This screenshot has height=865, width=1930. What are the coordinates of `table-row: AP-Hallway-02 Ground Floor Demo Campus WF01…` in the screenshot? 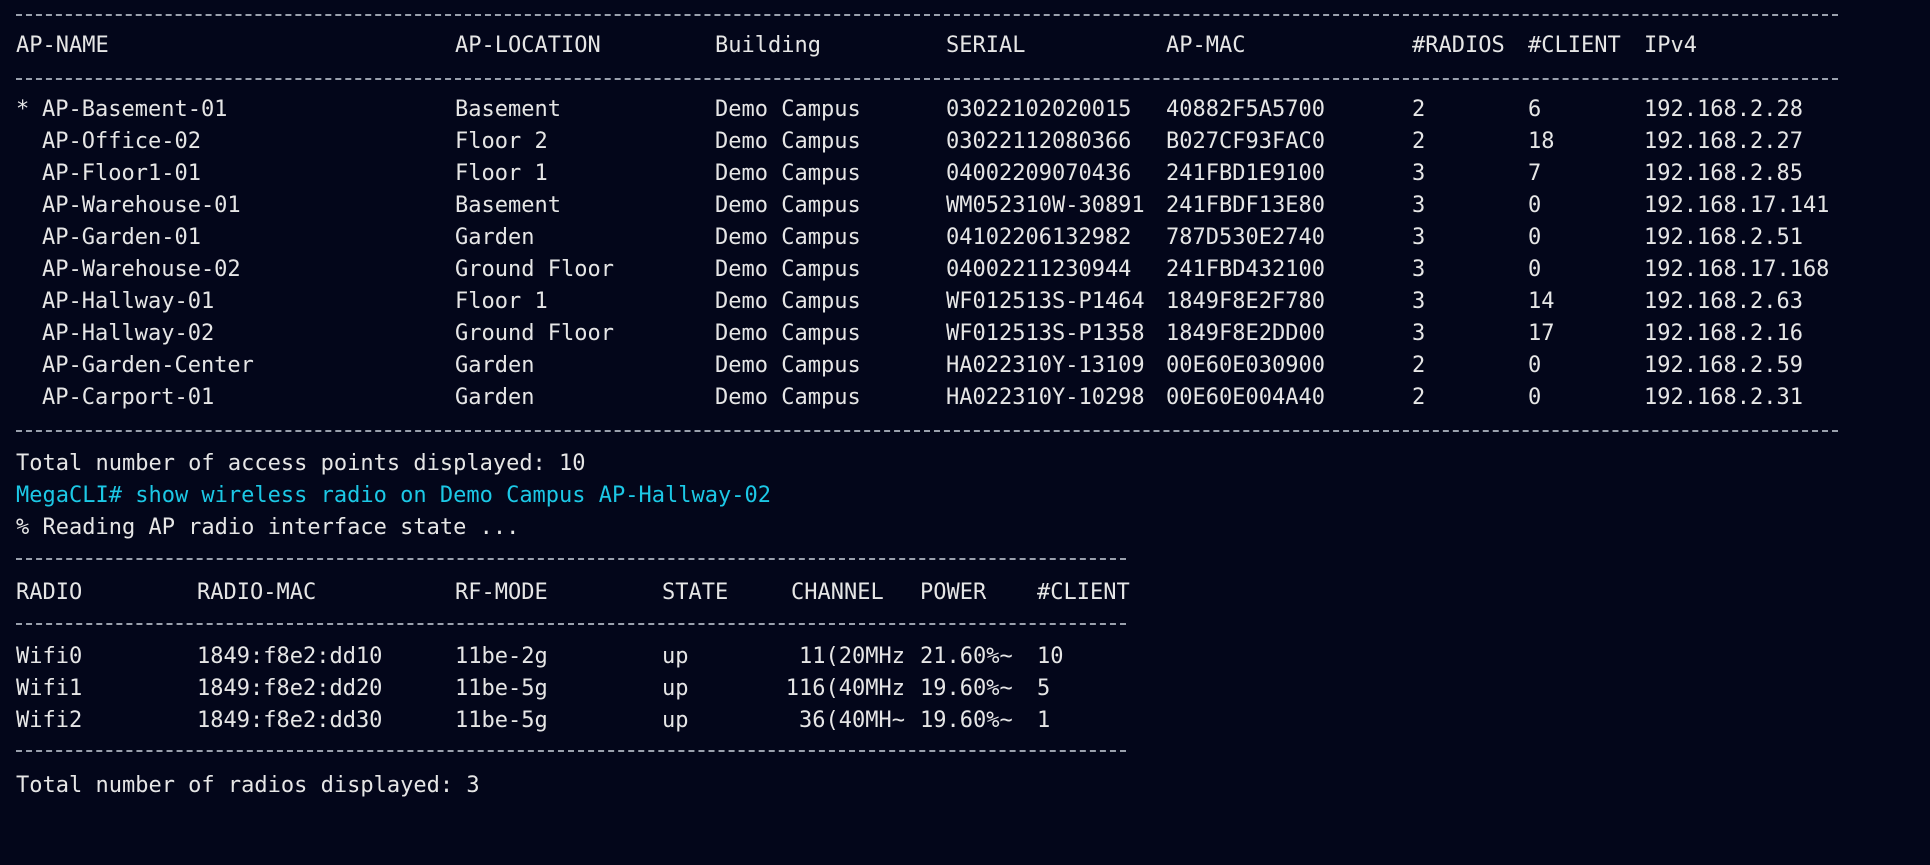 It's located at (973, 334).